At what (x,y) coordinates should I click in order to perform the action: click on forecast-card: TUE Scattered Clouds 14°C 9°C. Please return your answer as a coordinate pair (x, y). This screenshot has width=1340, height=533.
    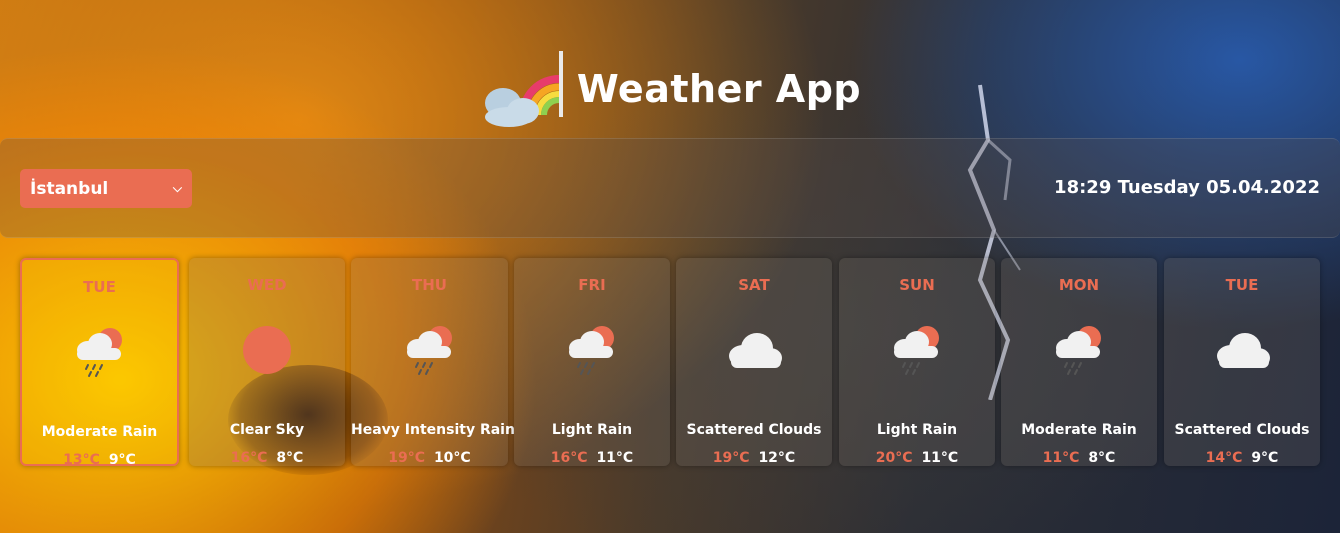
    Looking at the image, I should click on (1242, 362).